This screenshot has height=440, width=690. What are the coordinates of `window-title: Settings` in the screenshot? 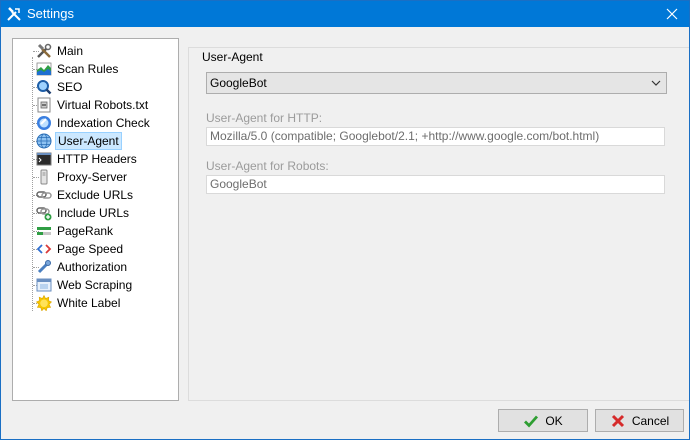 It's located at (50, 13).